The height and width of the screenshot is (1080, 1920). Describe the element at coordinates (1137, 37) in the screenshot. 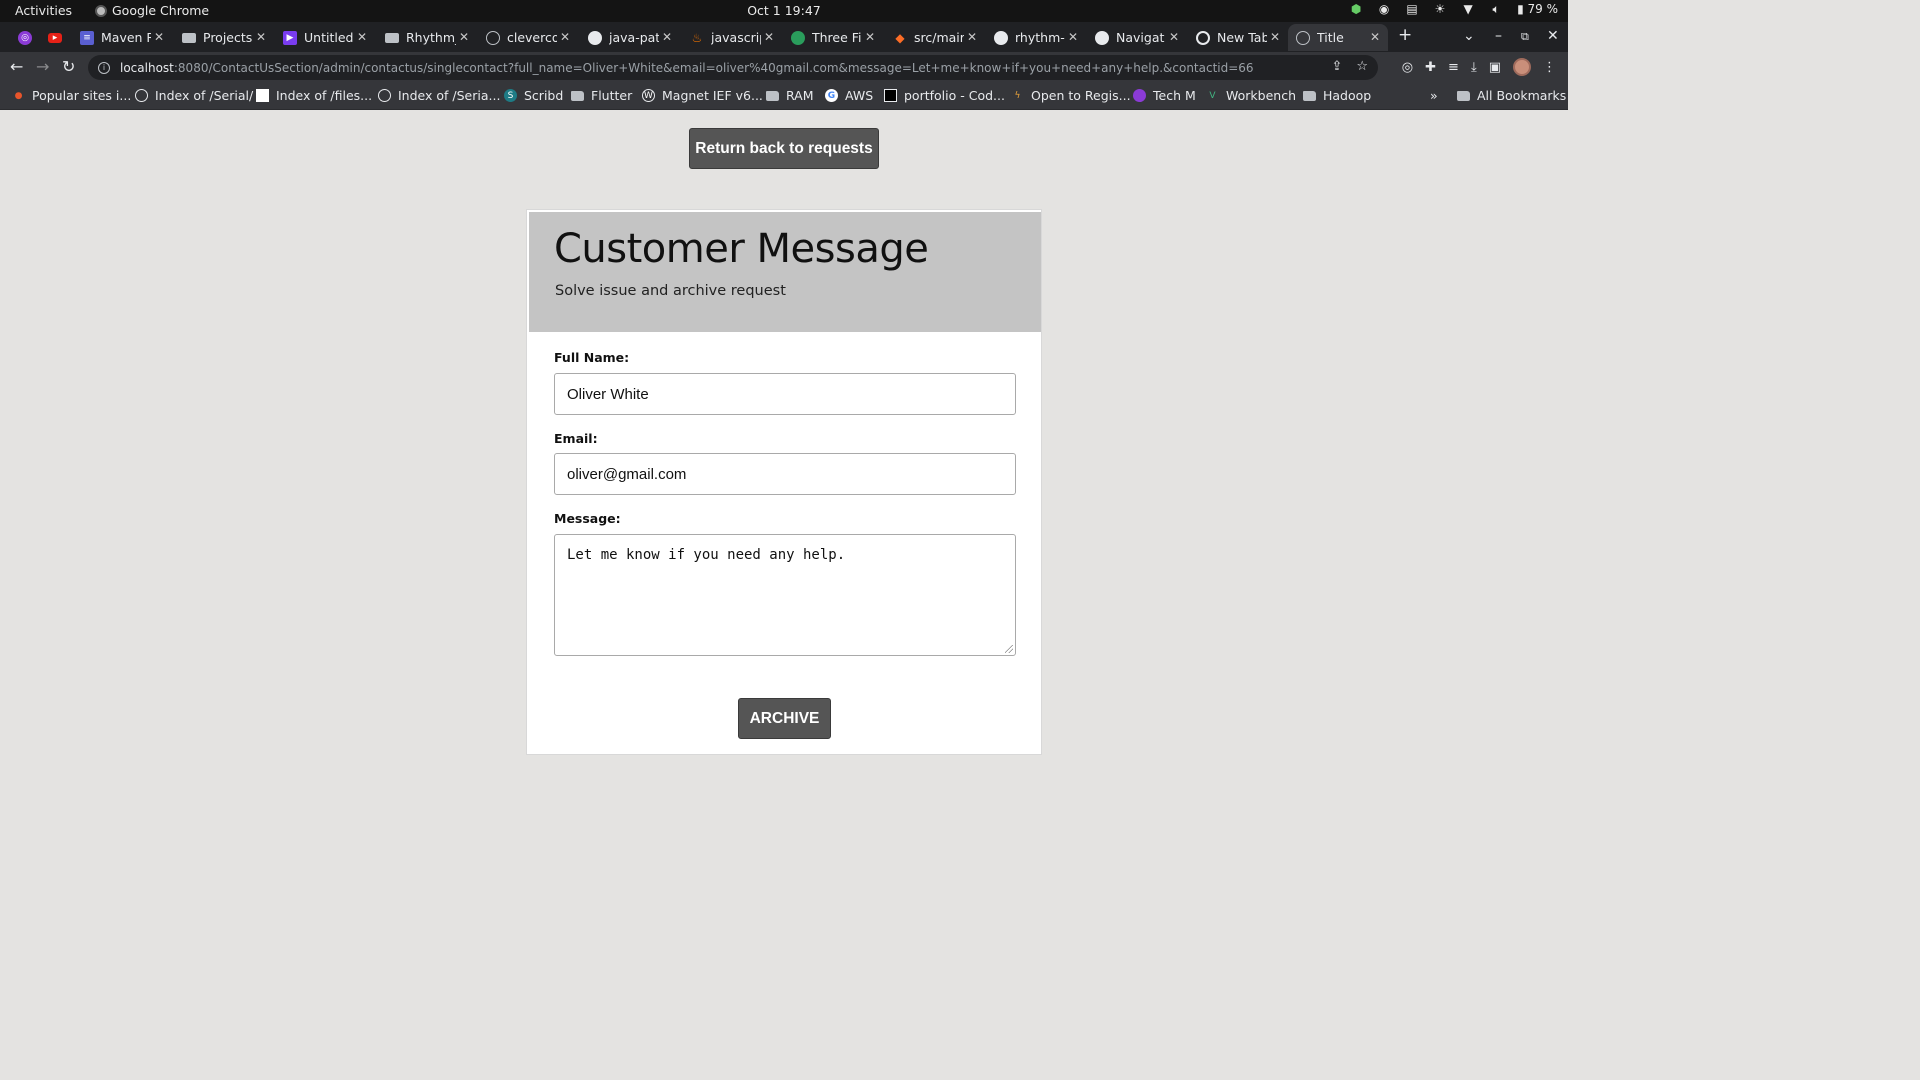

I see `tab-navigat: Navigat ✕` at that location.